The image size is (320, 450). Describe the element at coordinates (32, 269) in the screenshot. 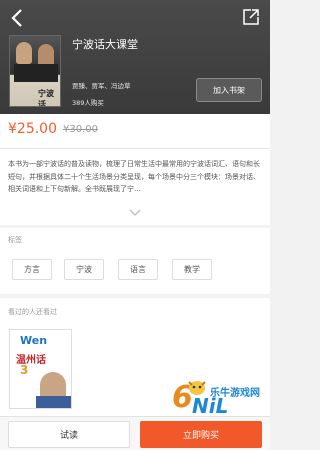

I see `tag-item: 方言` at that location.